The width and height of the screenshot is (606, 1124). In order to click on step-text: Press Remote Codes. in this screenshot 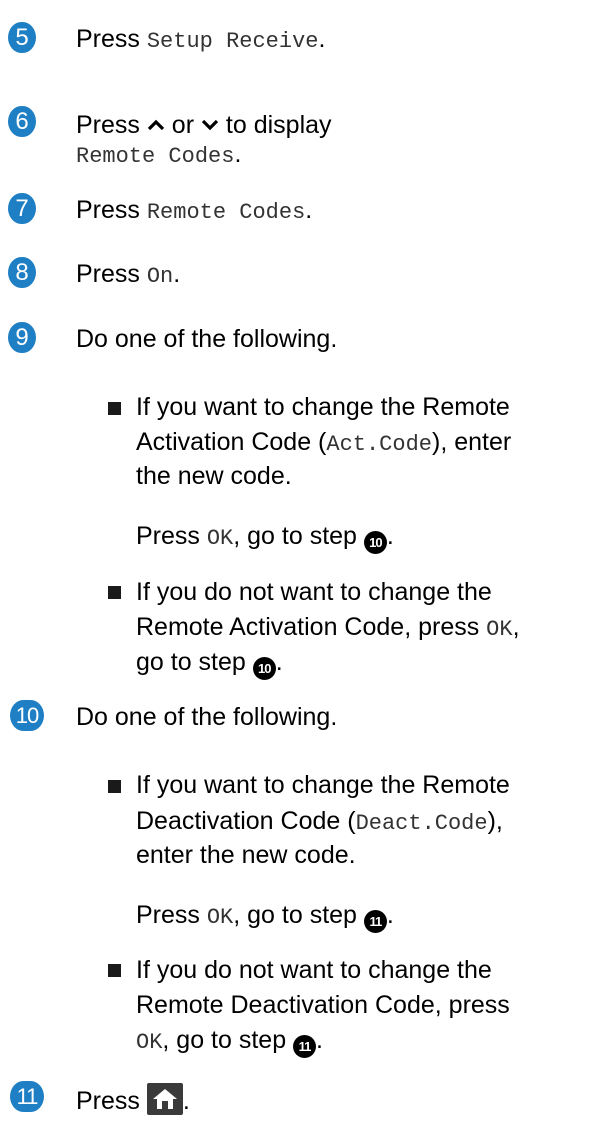, I will do `click(194, 210)`.